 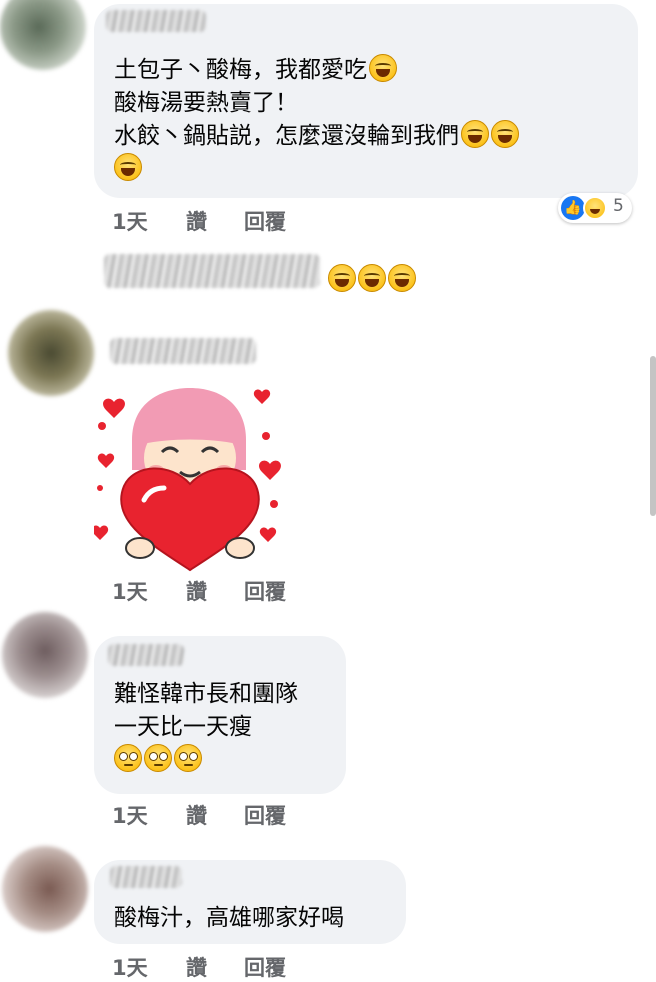 I want to click on comment-line: 酸梅汁，高雄哪家好喝, so click(x=229, y=918).